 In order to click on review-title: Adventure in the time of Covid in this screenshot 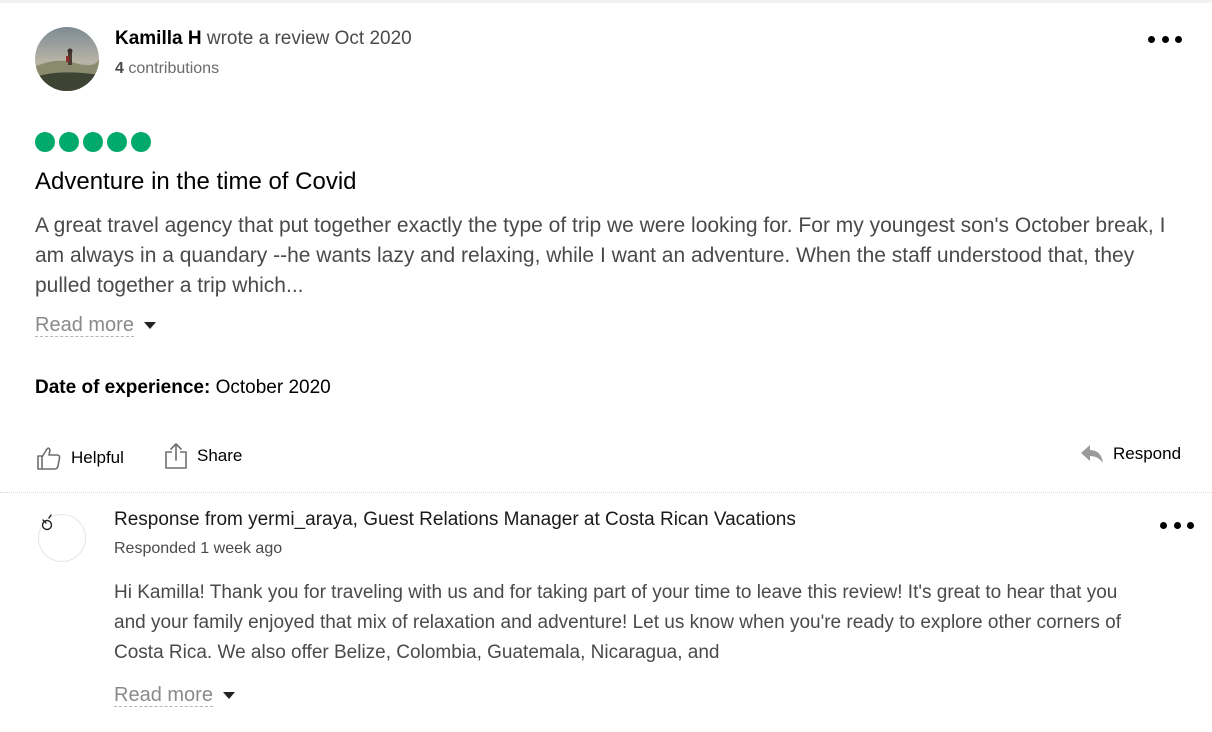, I will do `click(196, 182)`.